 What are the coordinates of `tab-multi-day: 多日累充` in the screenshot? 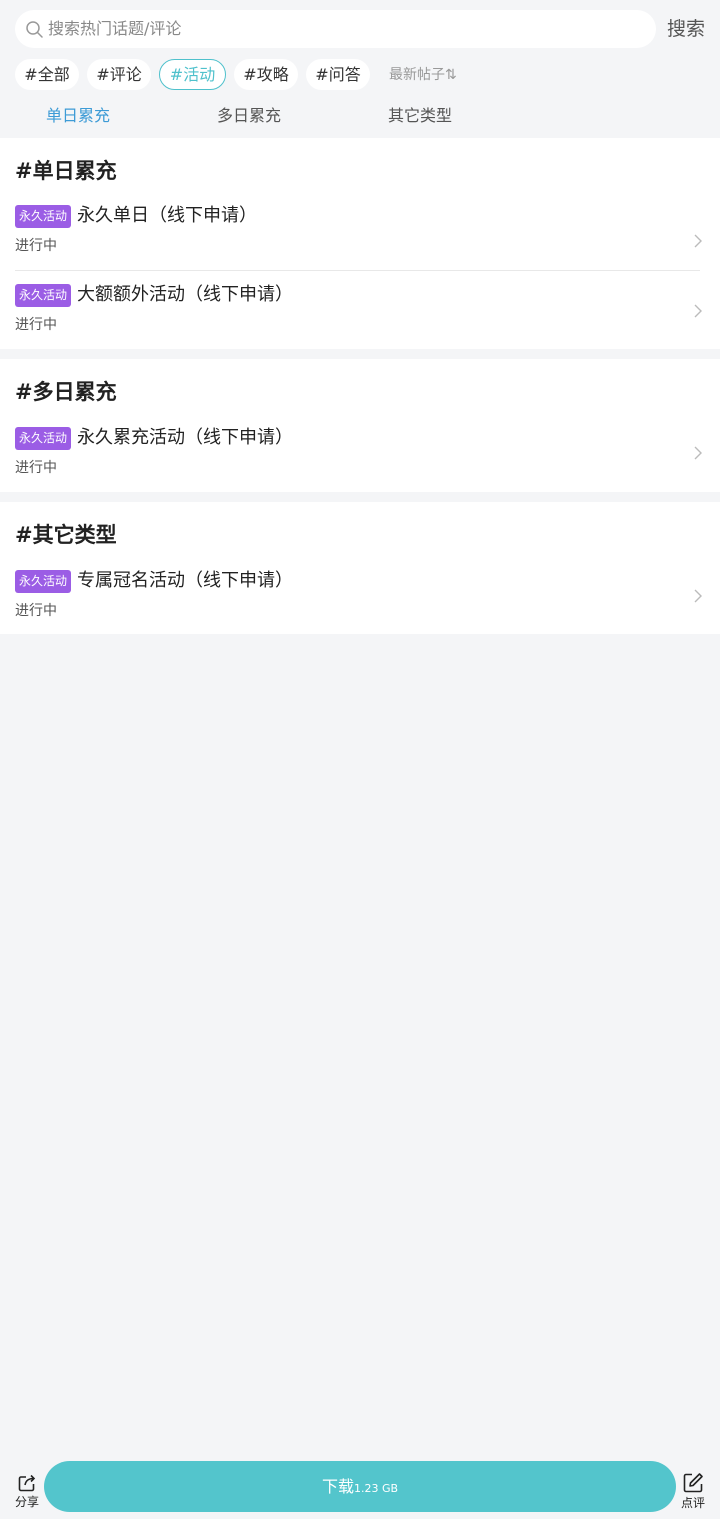 It's located at (249, 116).